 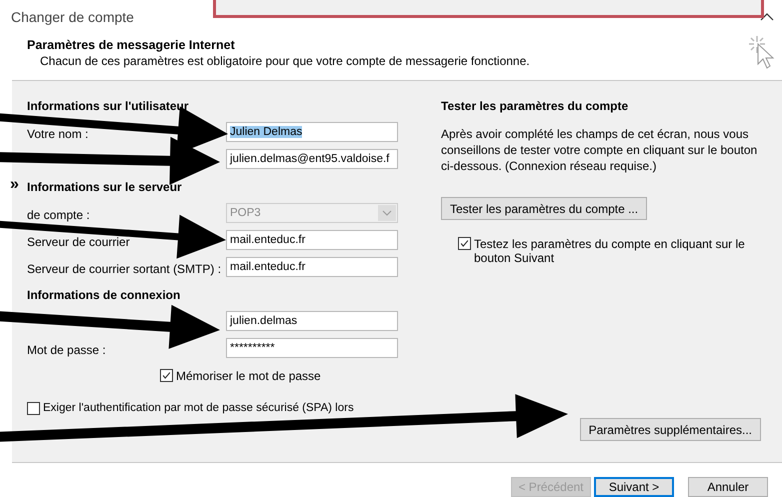 What do you see at coordinates (312, 159) in the screenshot?
I see `input-field: julien.delmas@ent95.valdoise.f` at bounding box center [312, 159].